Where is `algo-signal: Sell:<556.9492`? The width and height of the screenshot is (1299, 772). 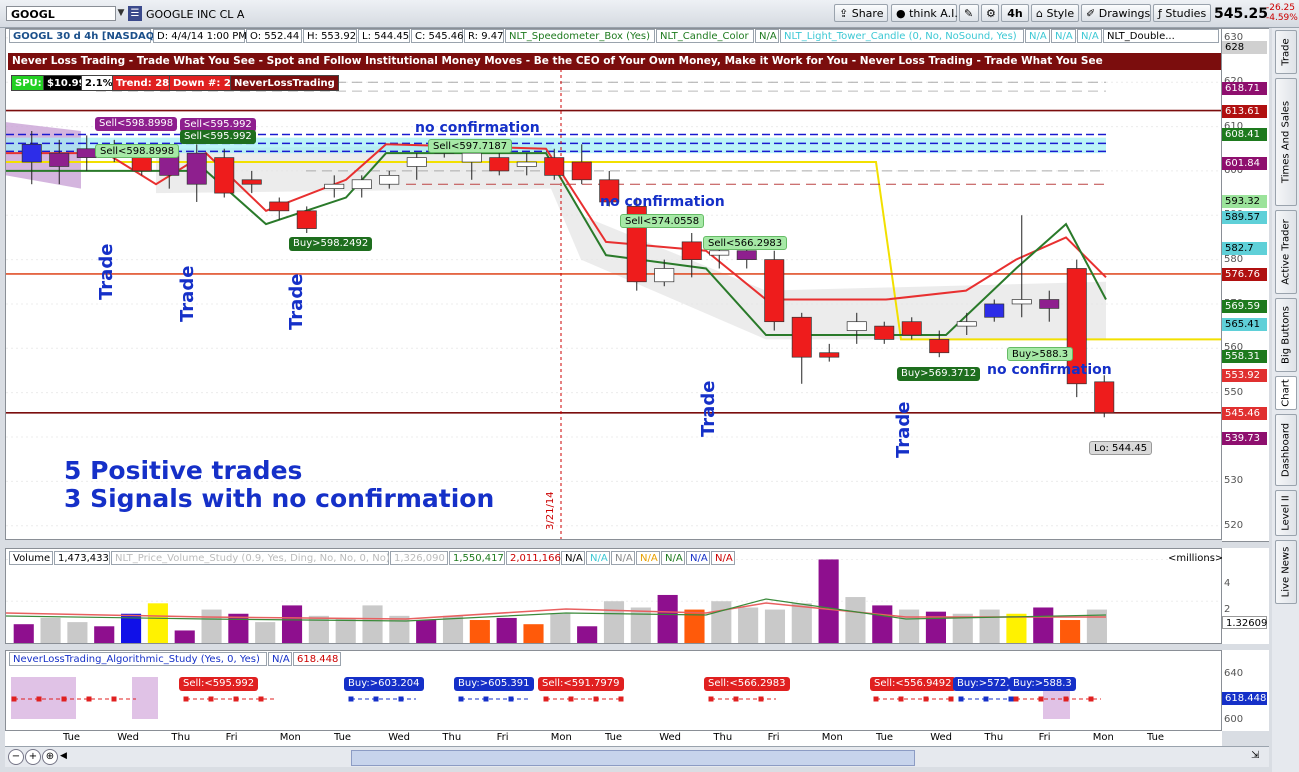
algo-signal: Sell:<556.9492 is located at coordinates (913, 684).